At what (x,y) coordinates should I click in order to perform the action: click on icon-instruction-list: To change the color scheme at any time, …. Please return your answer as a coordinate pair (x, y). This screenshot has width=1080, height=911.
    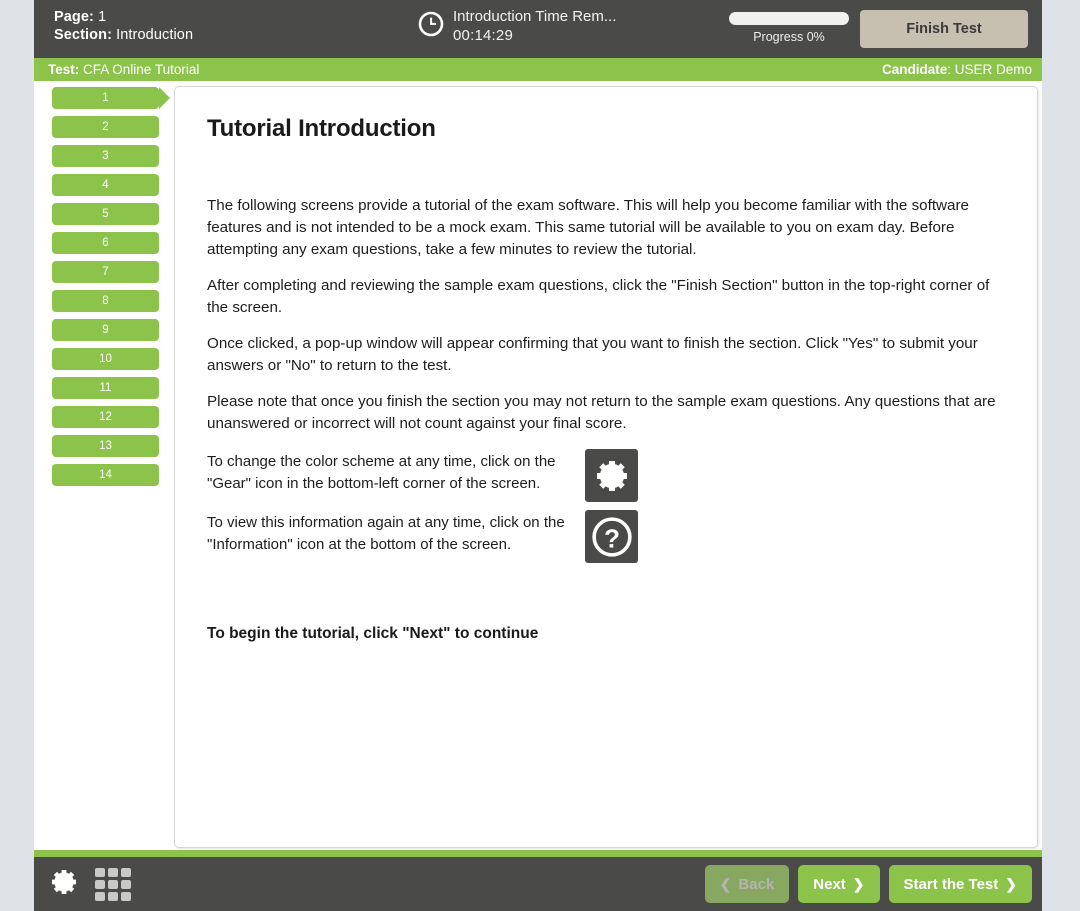
    Looking at the image, I should click on (606, 506).